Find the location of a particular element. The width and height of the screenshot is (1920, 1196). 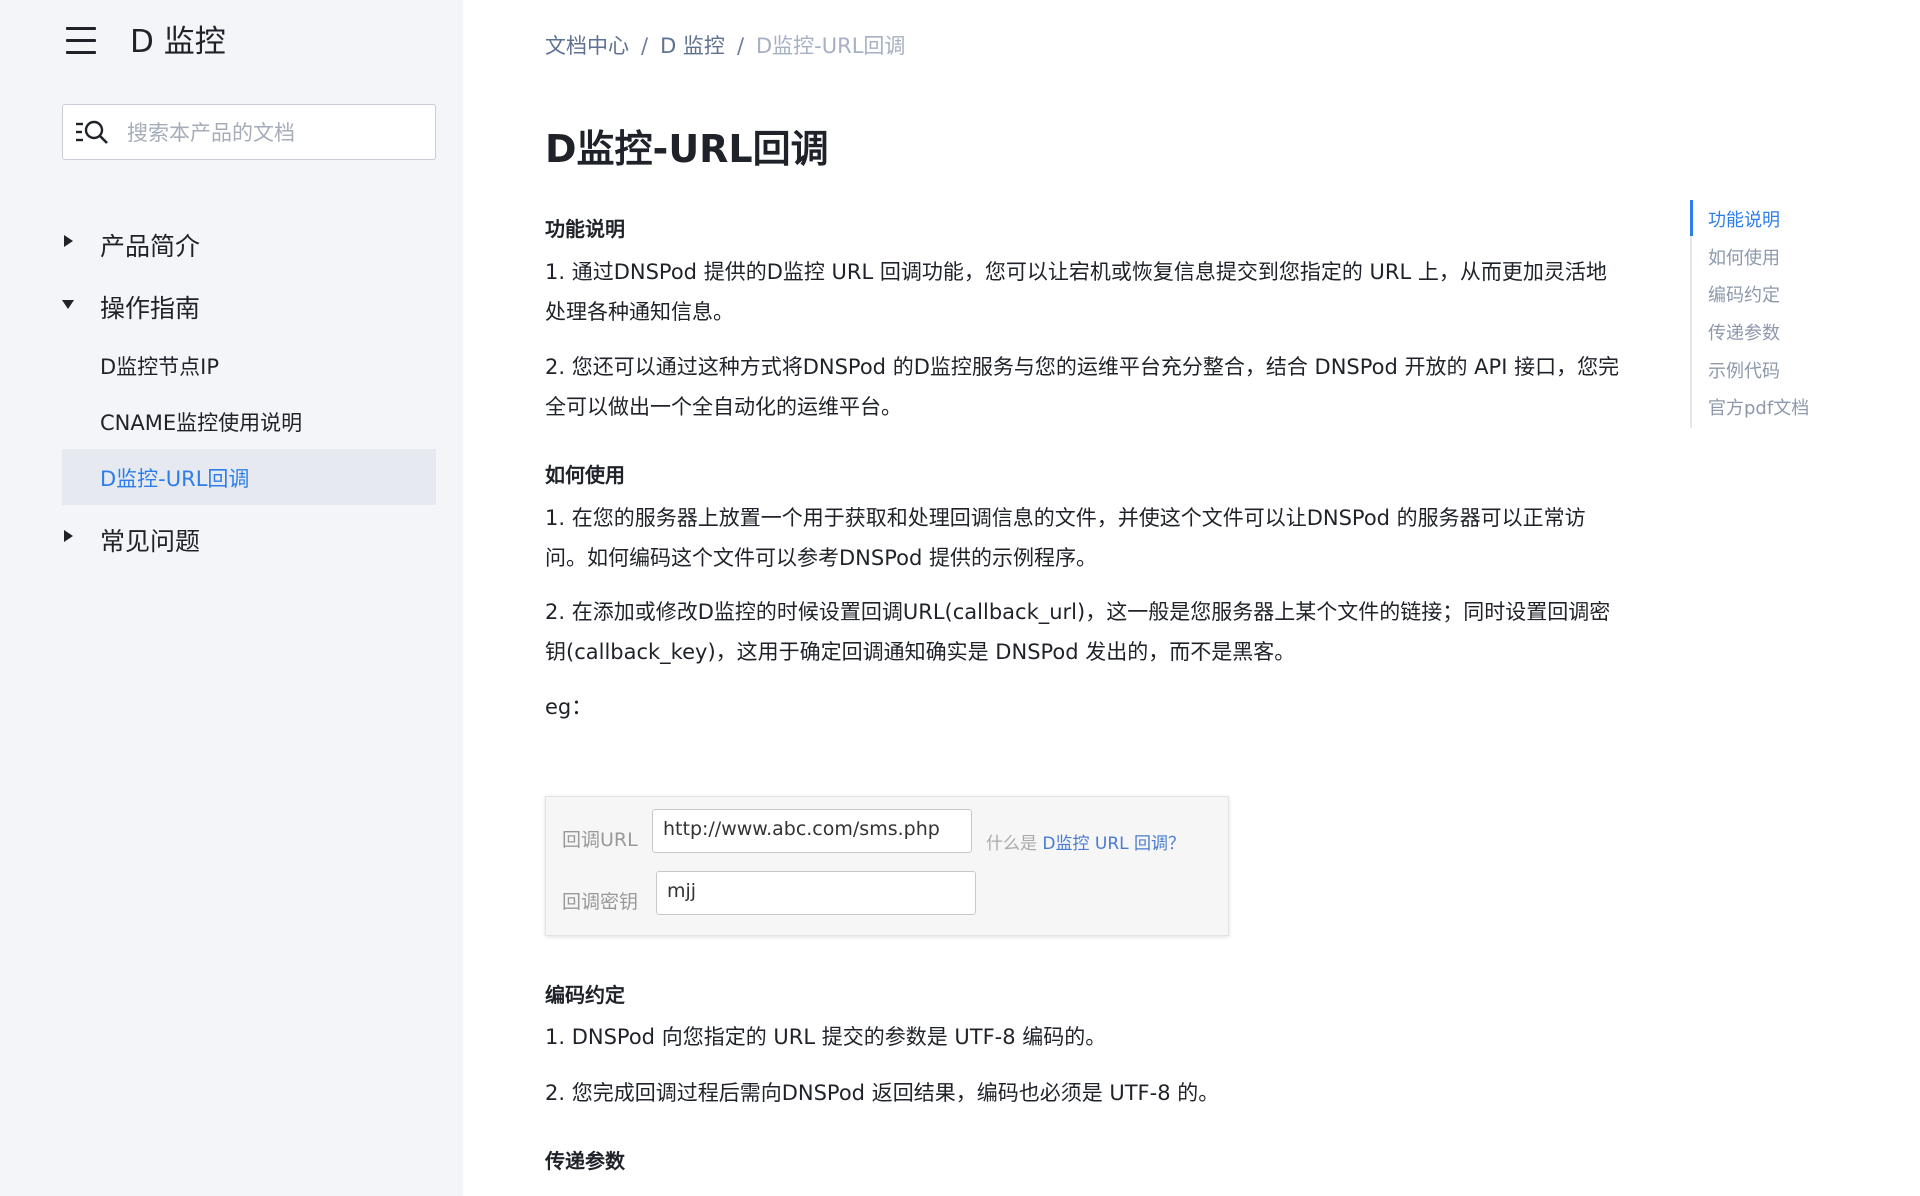

sidebar-subitem-cname: CNAME监控使用说明 is located at coordinates (249, 421).